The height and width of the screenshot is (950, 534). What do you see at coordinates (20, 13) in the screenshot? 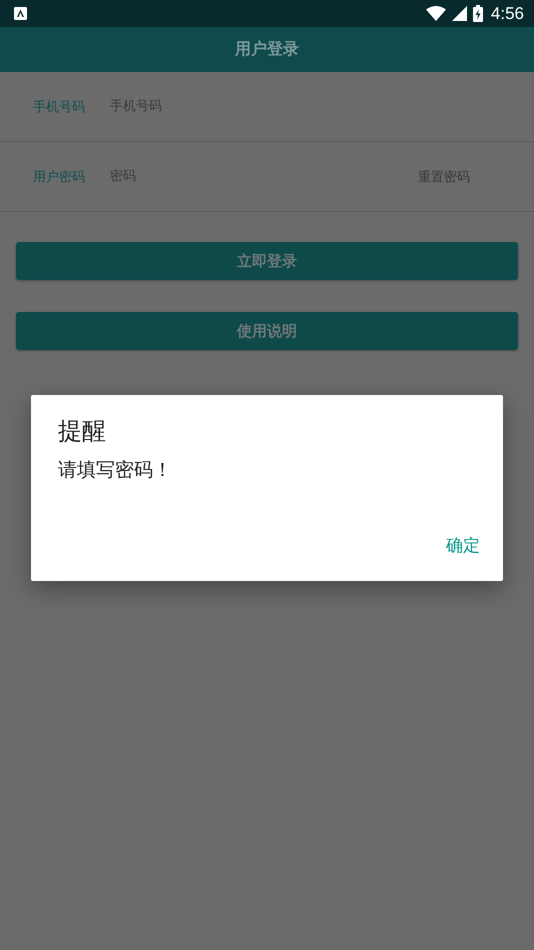
I see `notification-icon` at bounding box center [20, 13].